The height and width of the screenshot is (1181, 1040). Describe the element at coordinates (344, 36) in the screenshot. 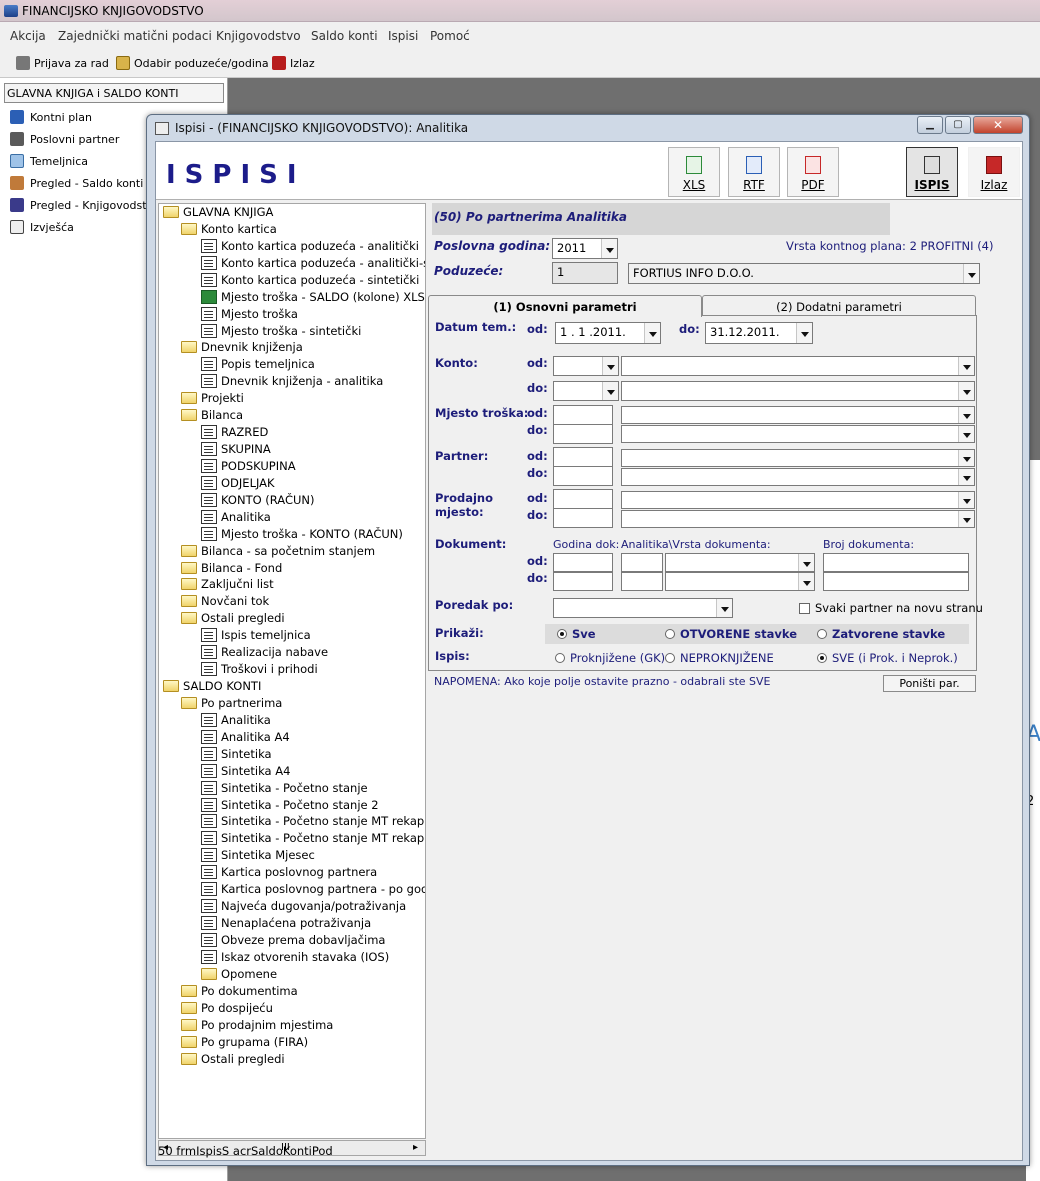

I see `menu-saldo-konti: Saldo konti` at that location.